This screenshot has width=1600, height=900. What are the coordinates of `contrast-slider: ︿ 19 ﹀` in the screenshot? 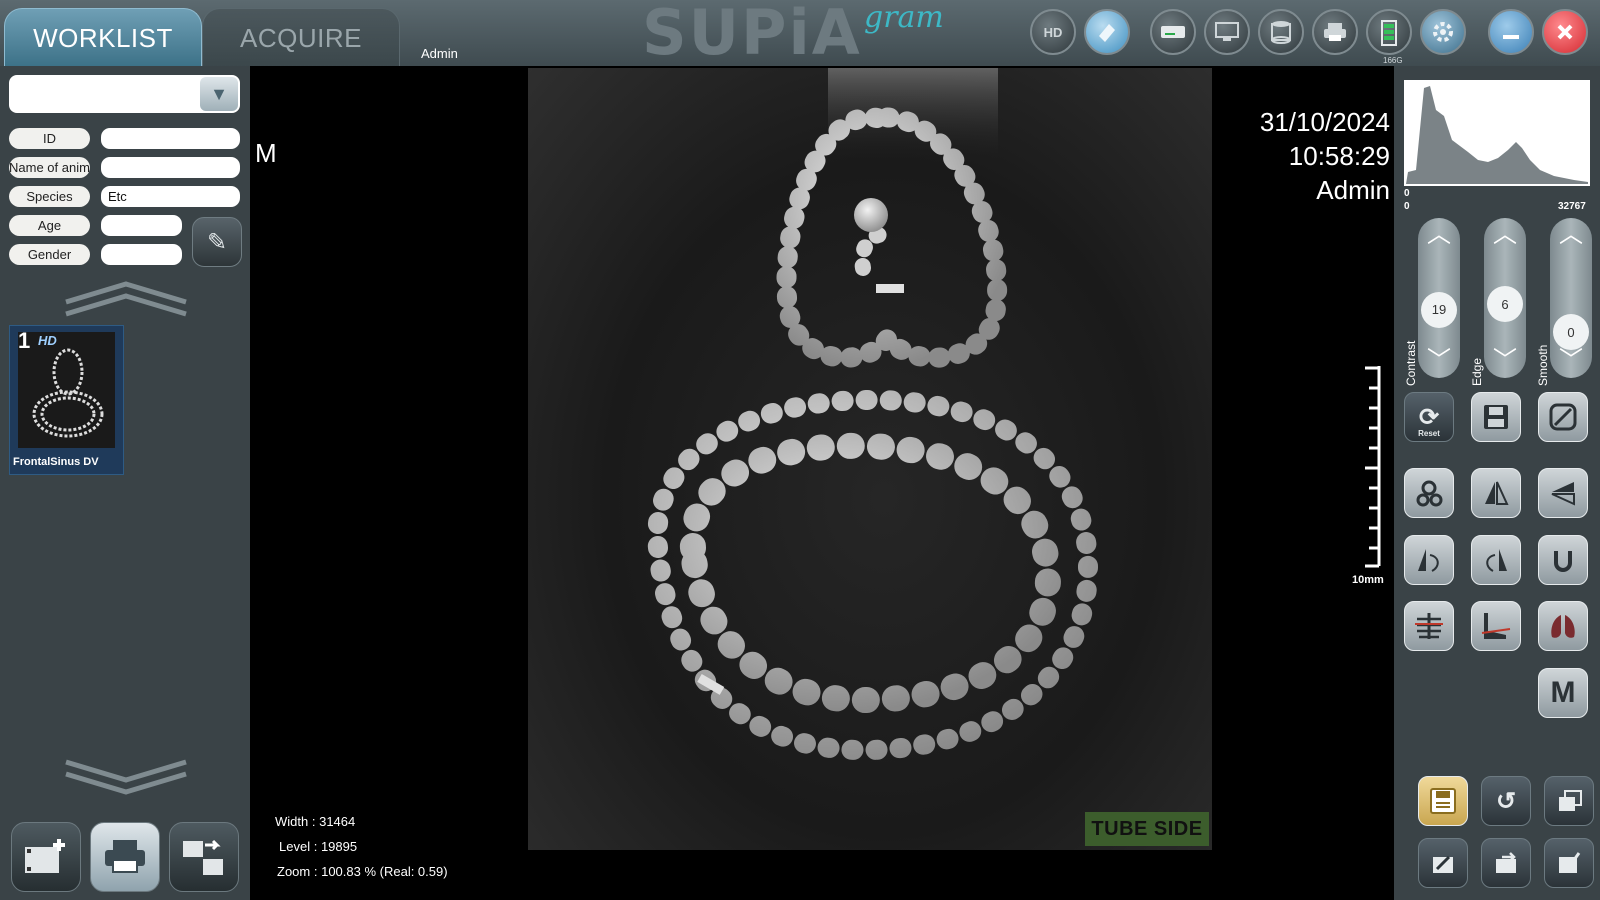 It's located at (1439, 298).